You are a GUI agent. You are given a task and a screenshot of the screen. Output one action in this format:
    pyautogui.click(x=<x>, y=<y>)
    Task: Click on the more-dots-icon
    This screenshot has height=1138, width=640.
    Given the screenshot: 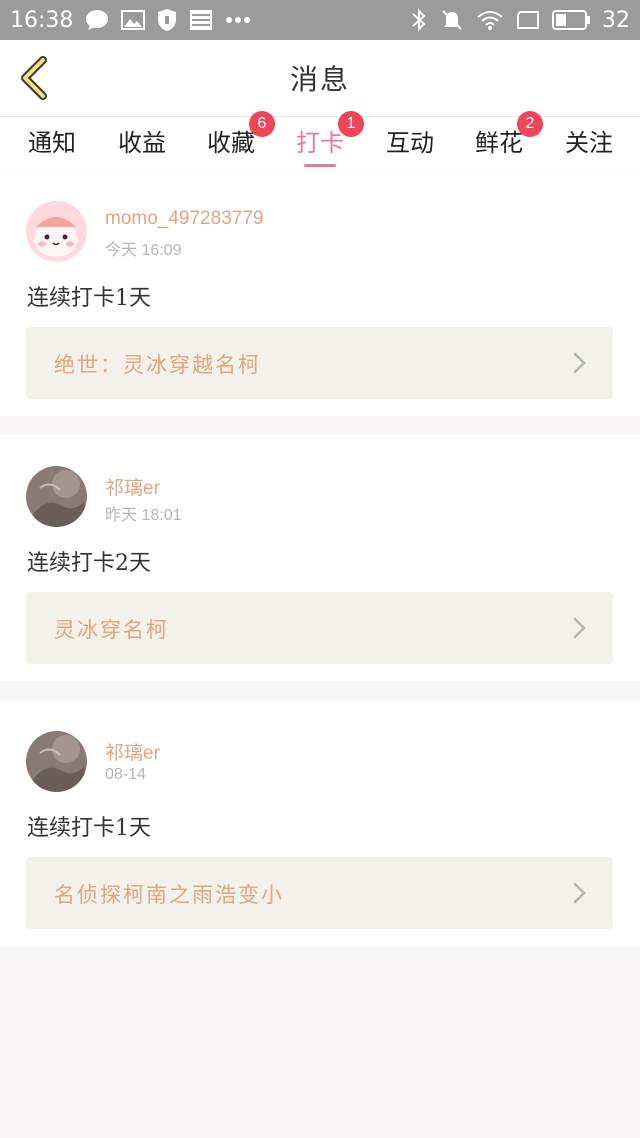 What is the action you would take?
    pyautogui.click(x=238, y=20)
    